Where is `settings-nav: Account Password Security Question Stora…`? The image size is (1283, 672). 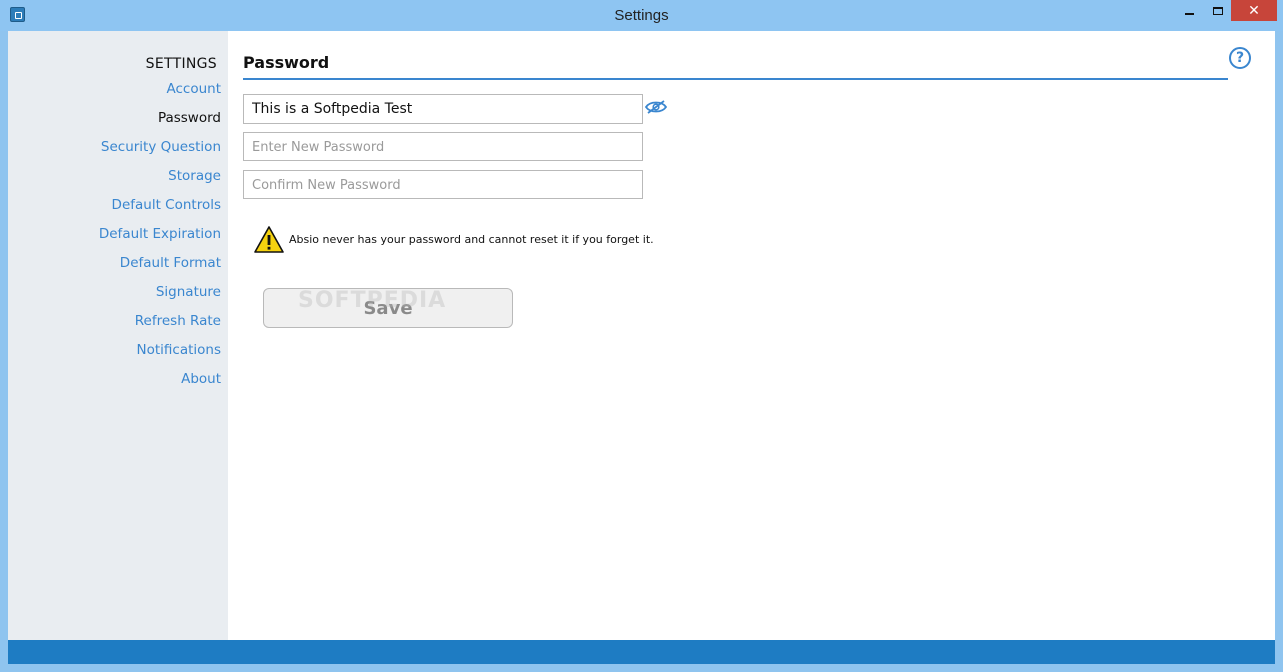
settings-nav: Account Password Security Question Stora… is located at coordinates (160, 239).